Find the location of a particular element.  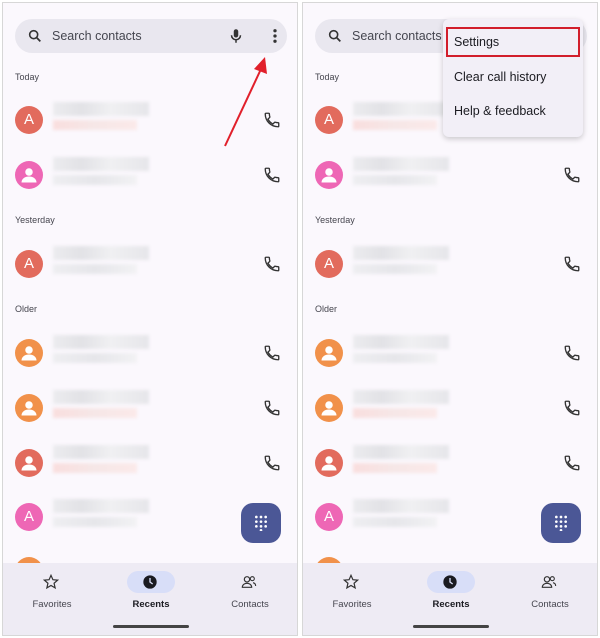

people-icon is located at coordinates (549, 582).